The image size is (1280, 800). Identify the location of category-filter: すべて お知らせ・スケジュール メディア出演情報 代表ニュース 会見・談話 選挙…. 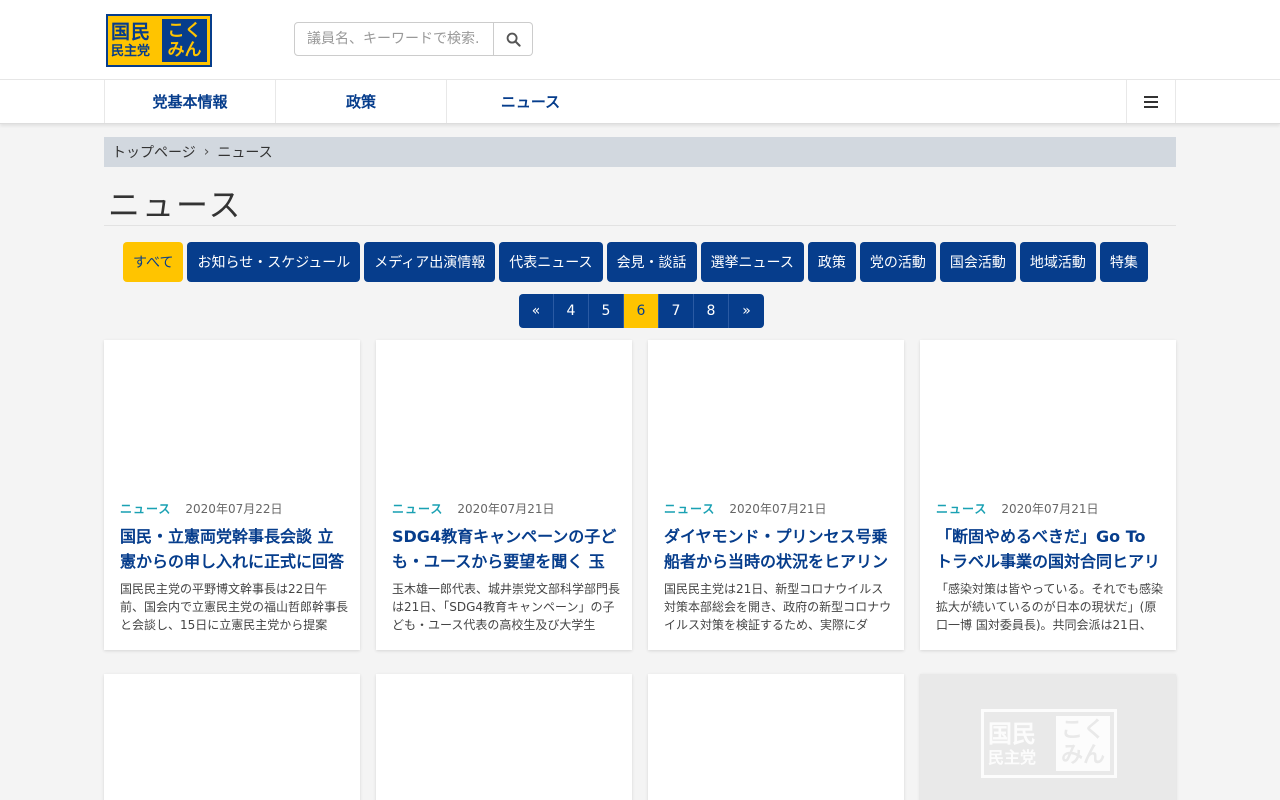
(635, 262).